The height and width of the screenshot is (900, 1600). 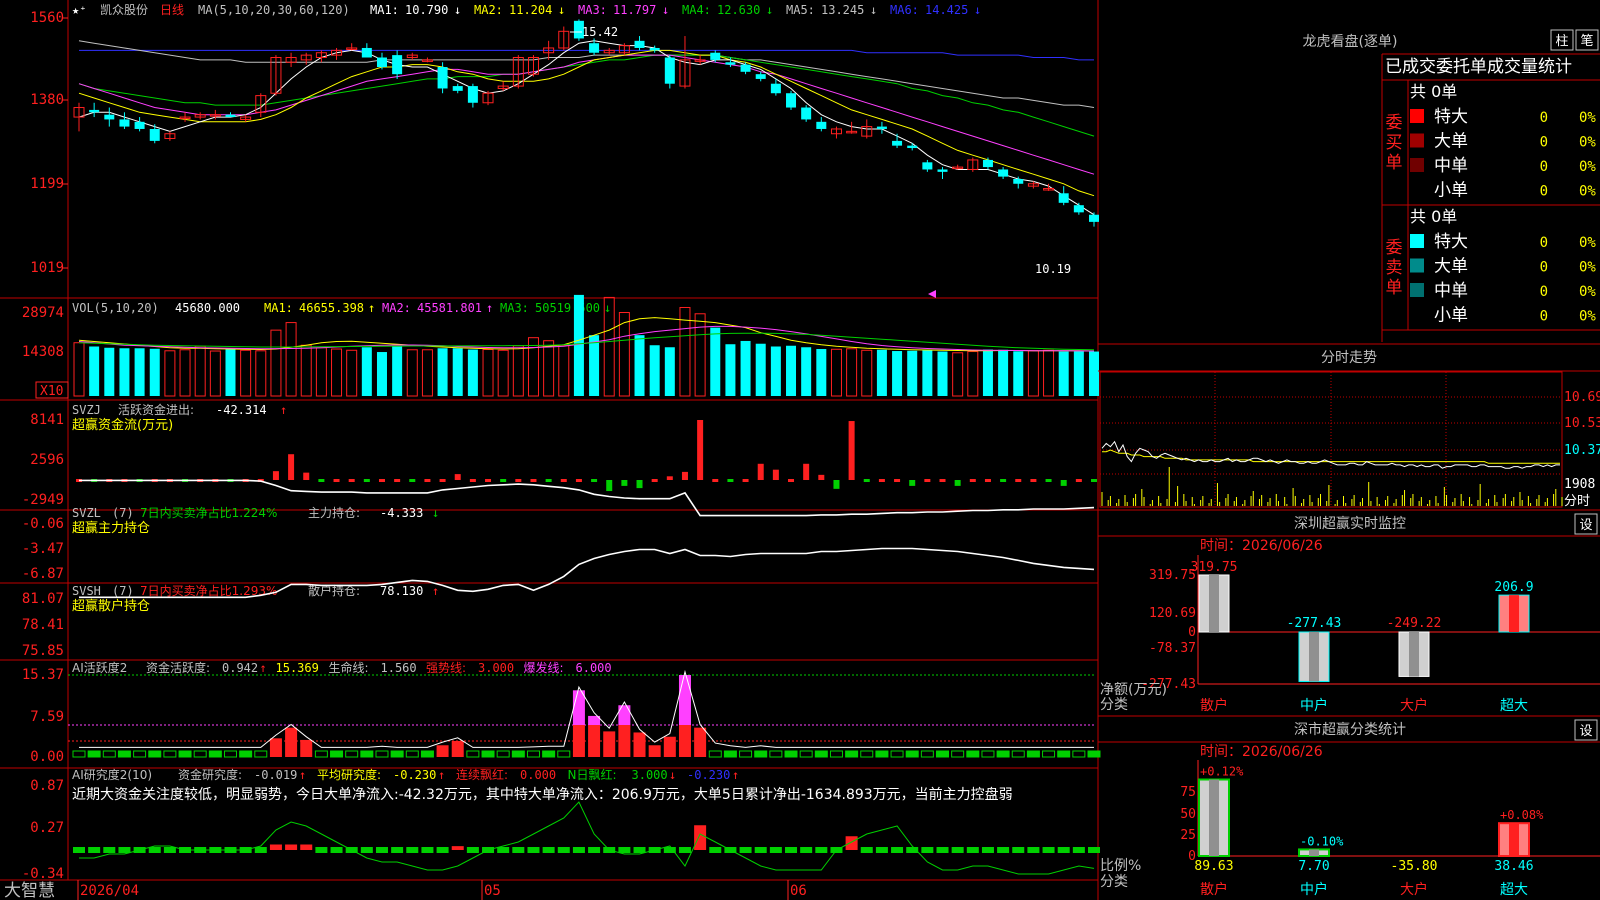 I want to click on monitor-ylabel: 净额(万元), so click(x=1133, y=690).